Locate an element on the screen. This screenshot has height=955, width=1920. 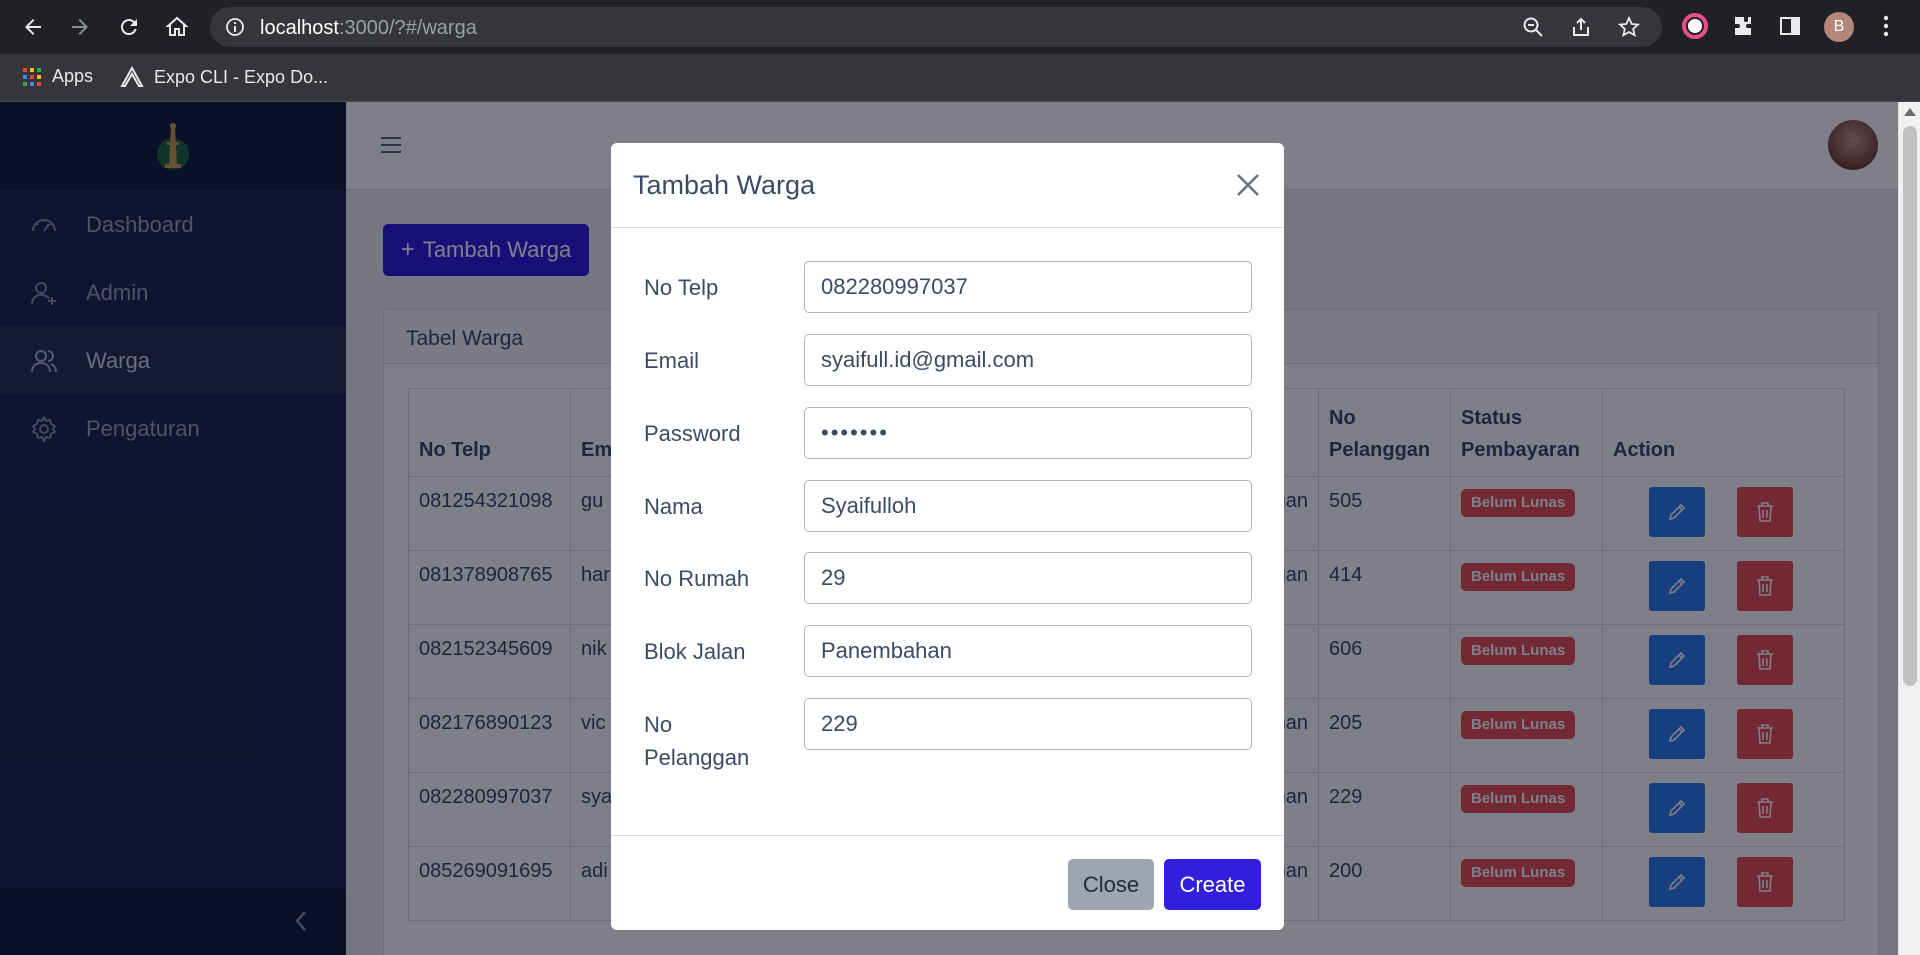
modal-header: Tambah Warga is located at coordinates (947, 185).